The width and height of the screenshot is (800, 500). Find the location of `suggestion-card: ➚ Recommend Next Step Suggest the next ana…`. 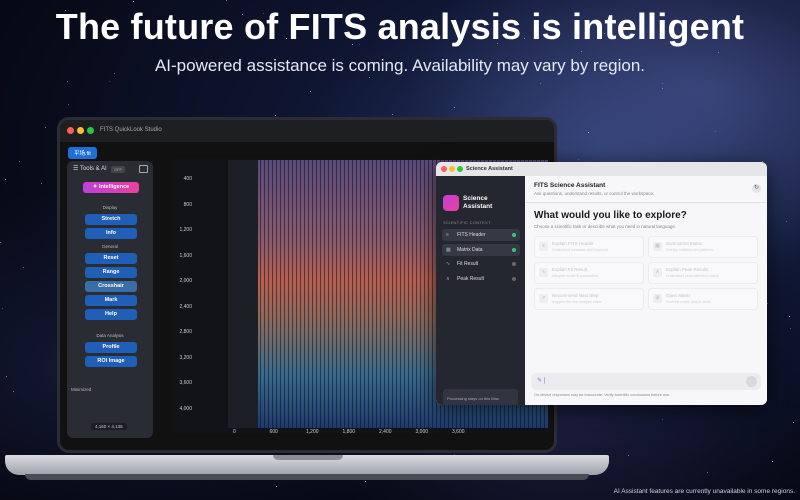

suggestion-card: ➚ Recommend Next Step Suggest the next ana… is located at coordinates (589, 299).